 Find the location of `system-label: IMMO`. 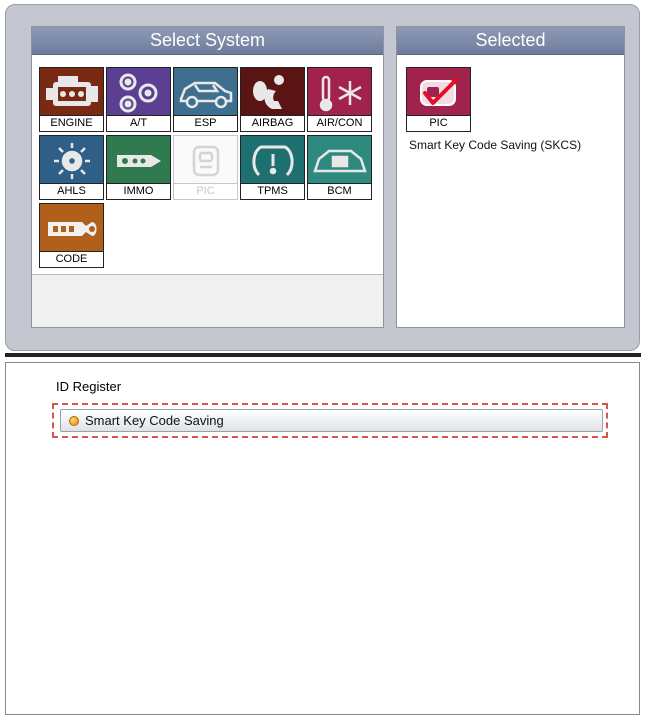

system-label: IMMO is located at coordinates (138, 191).